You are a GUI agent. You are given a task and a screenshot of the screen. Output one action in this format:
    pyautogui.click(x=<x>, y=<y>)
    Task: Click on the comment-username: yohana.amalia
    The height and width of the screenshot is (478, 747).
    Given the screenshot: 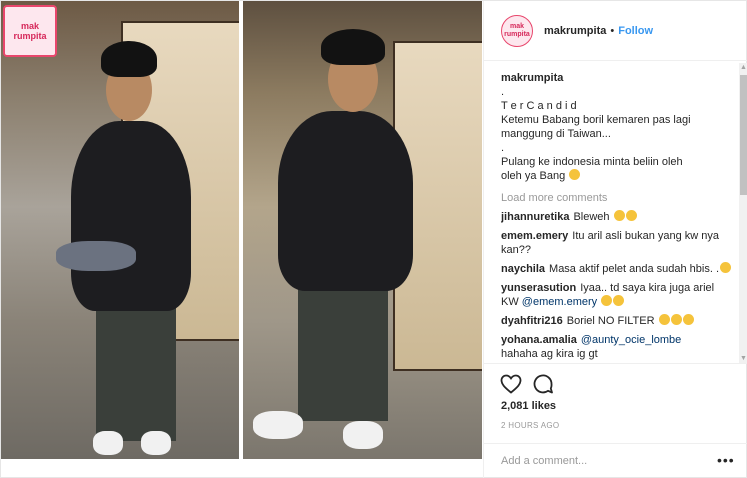 What is the action you would take?
    pyautogui.click(x=539, y=340)
    